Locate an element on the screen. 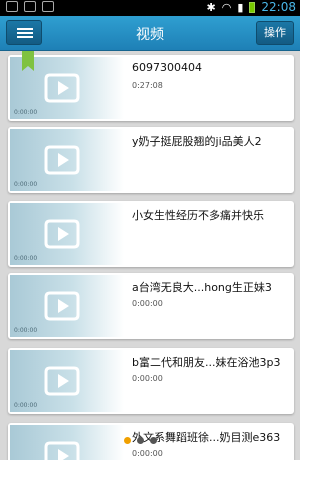 The width and height of the screenshot is (320, 500). video-duration: 0:27:08 is located at coordinates (147, 85).